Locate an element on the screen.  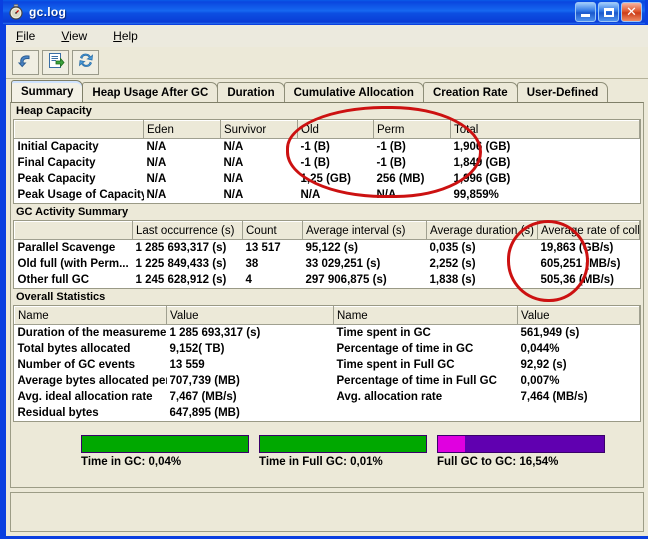
table-row: Residual bytes 647,895 (MB) is located at coordinates (327, 413).